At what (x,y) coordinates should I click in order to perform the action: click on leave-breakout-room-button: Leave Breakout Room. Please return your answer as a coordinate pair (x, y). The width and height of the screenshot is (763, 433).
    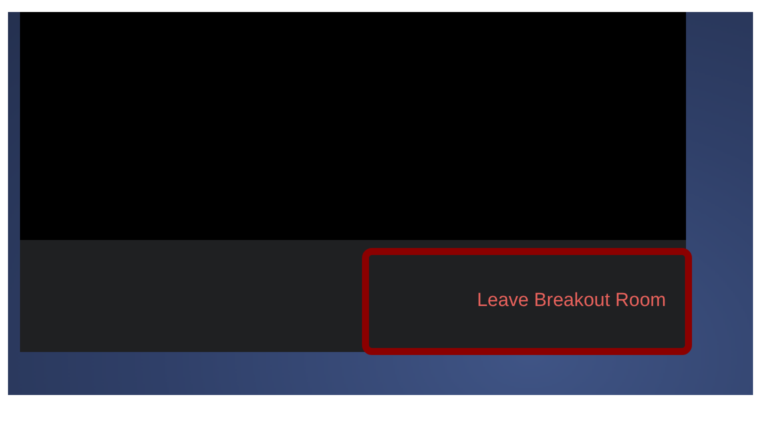
    Looking at the image, I should click on (571, 301).